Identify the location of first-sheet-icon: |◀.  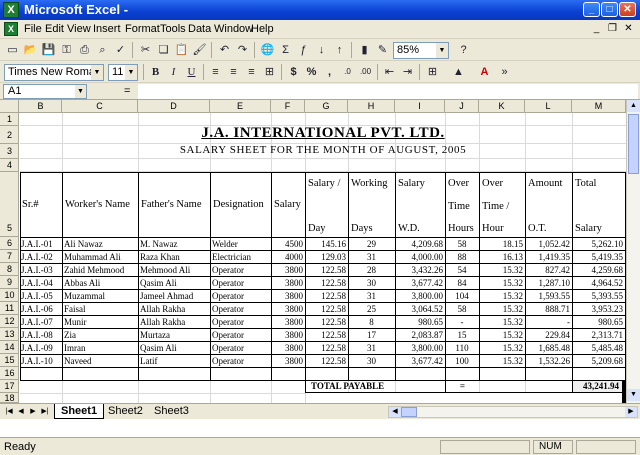
(9, 412).